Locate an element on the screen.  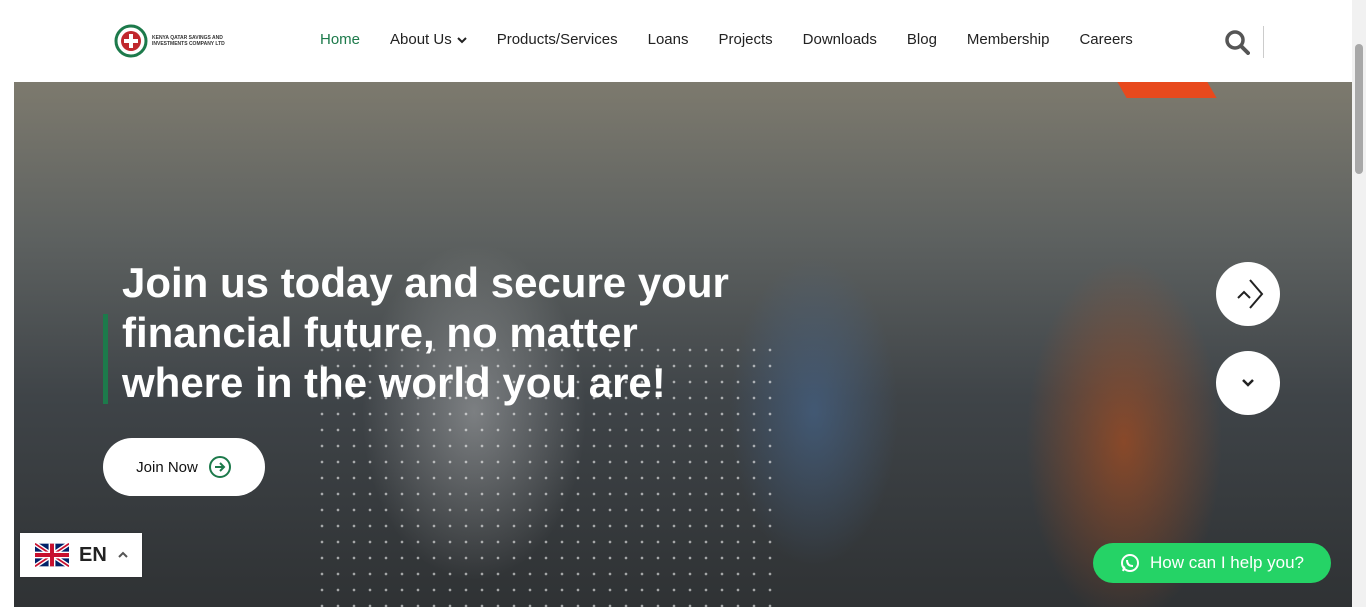
page-scrollbar is located at coordinates (1359, 303).